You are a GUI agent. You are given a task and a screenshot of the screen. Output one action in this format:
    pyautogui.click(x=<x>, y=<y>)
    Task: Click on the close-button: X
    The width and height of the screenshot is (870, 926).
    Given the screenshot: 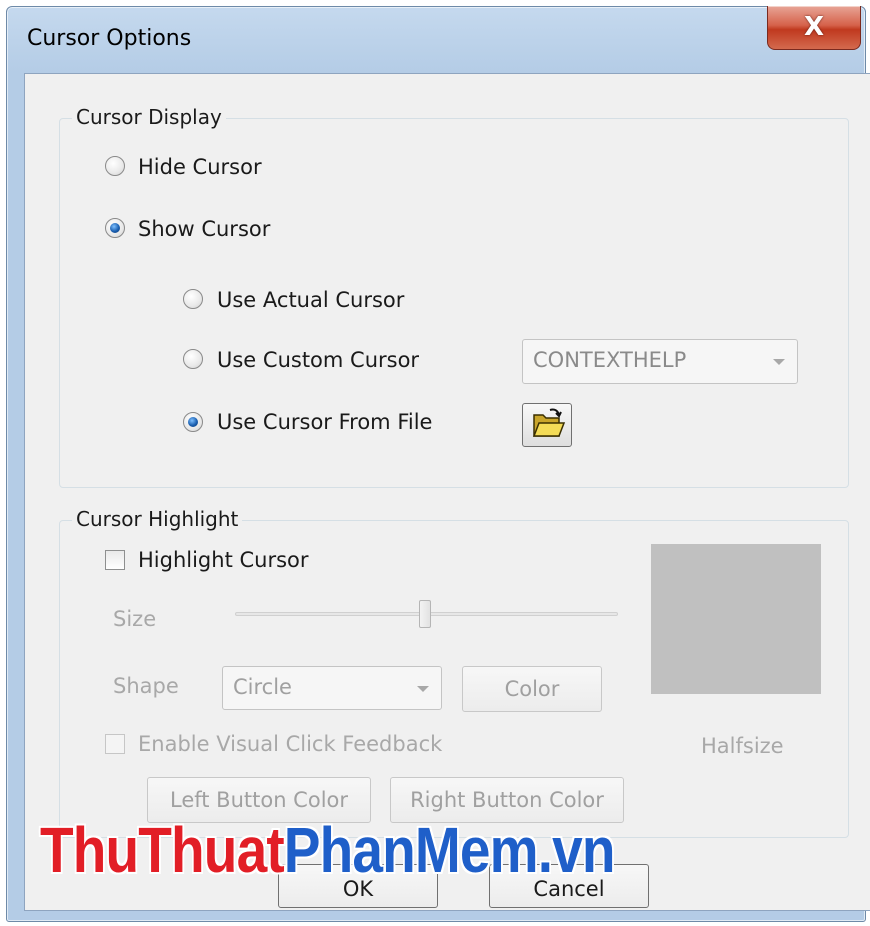 What is the action you would take?
    pyautogui.click(x=814, y=28)
    